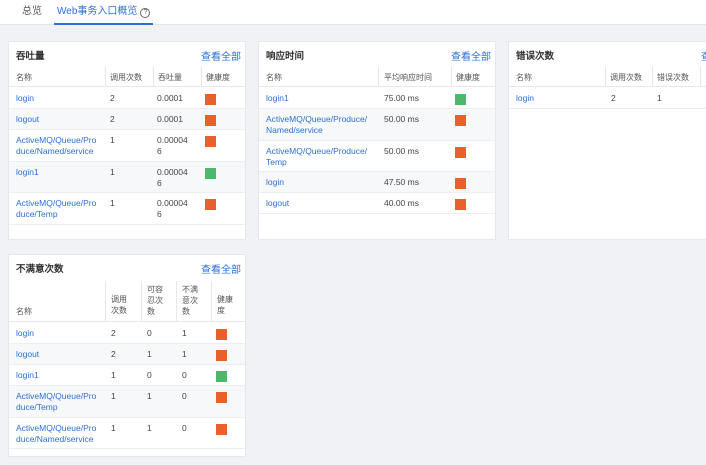 The width and height of the screenshot is (706, 465). I want to click on error-count-panel: 错误次数 查 名称 调用次数 错误次数 login 2 1, so click(607, 140).